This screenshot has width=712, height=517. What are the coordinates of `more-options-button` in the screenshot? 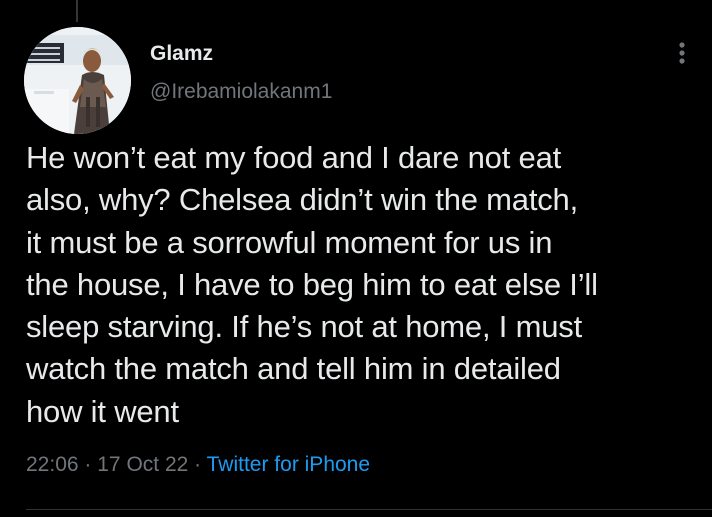 It's located at (682, 53).